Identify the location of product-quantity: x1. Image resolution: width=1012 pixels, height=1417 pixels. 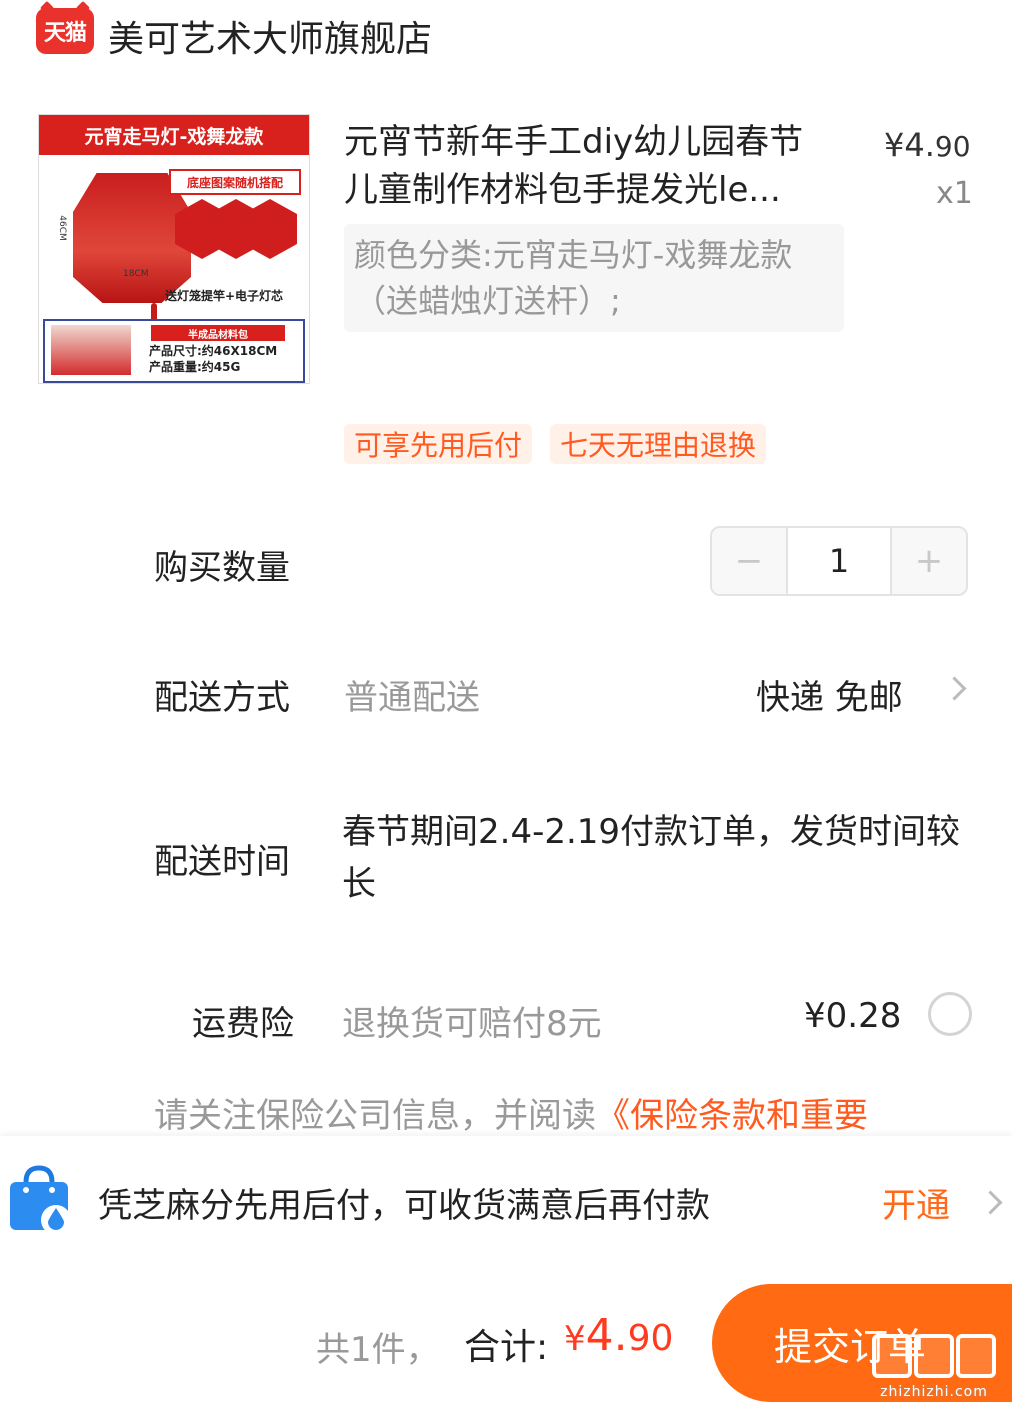
(954, 193).